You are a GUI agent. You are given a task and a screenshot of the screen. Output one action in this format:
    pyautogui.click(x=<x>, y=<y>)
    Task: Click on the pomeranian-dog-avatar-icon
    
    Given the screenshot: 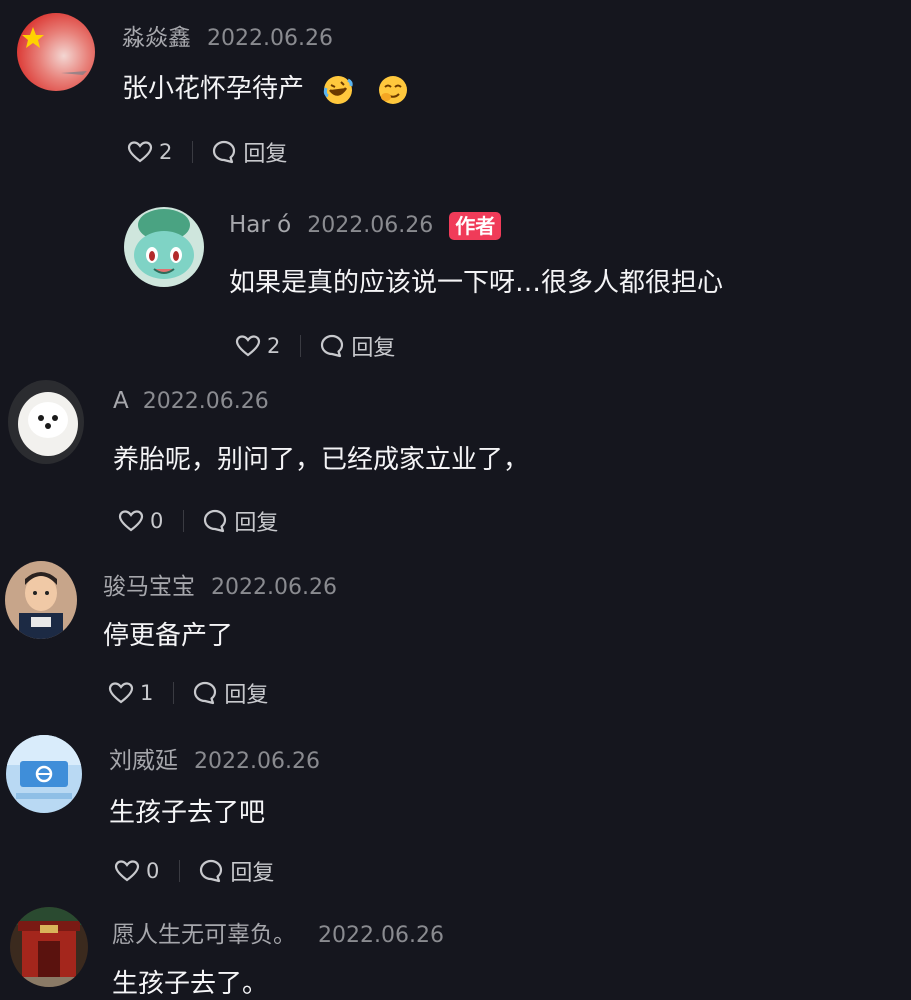 What is the action you would take?
    pyautogui.click(x=46, y=422)
    